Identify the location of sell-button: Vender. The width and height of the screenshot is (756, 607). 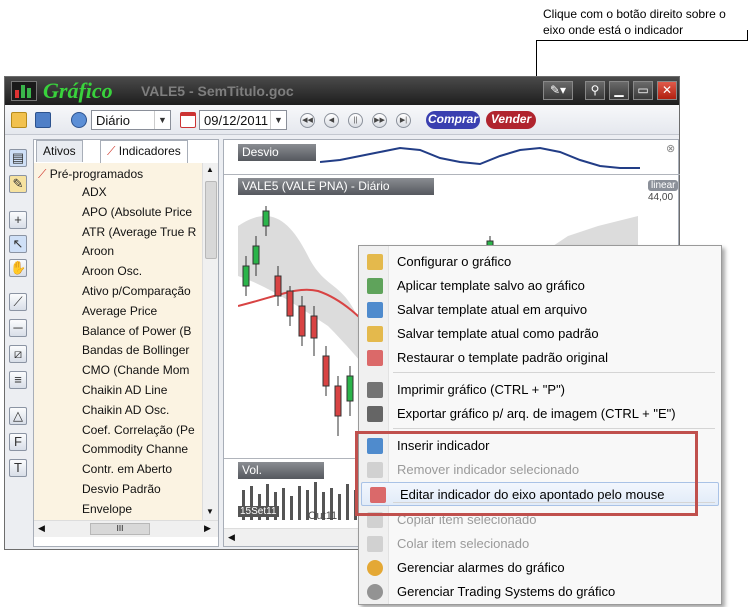
(511, 120).